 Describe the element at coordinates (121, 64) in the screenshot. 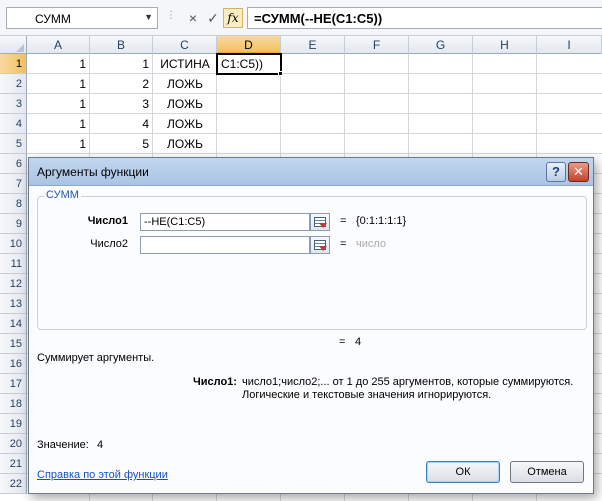

I see `cell-b1: 1` at that location.